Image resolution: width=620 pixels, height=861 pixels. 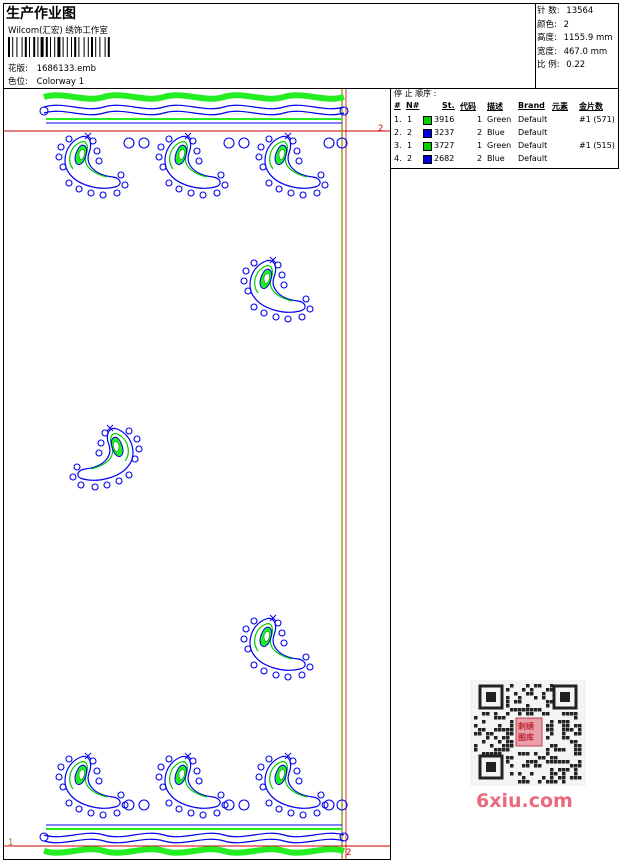 What do you see at coordinates (548, 11) in the screenshot?
I see `stat-label: 针 数:` at bounding box center [548, 11].